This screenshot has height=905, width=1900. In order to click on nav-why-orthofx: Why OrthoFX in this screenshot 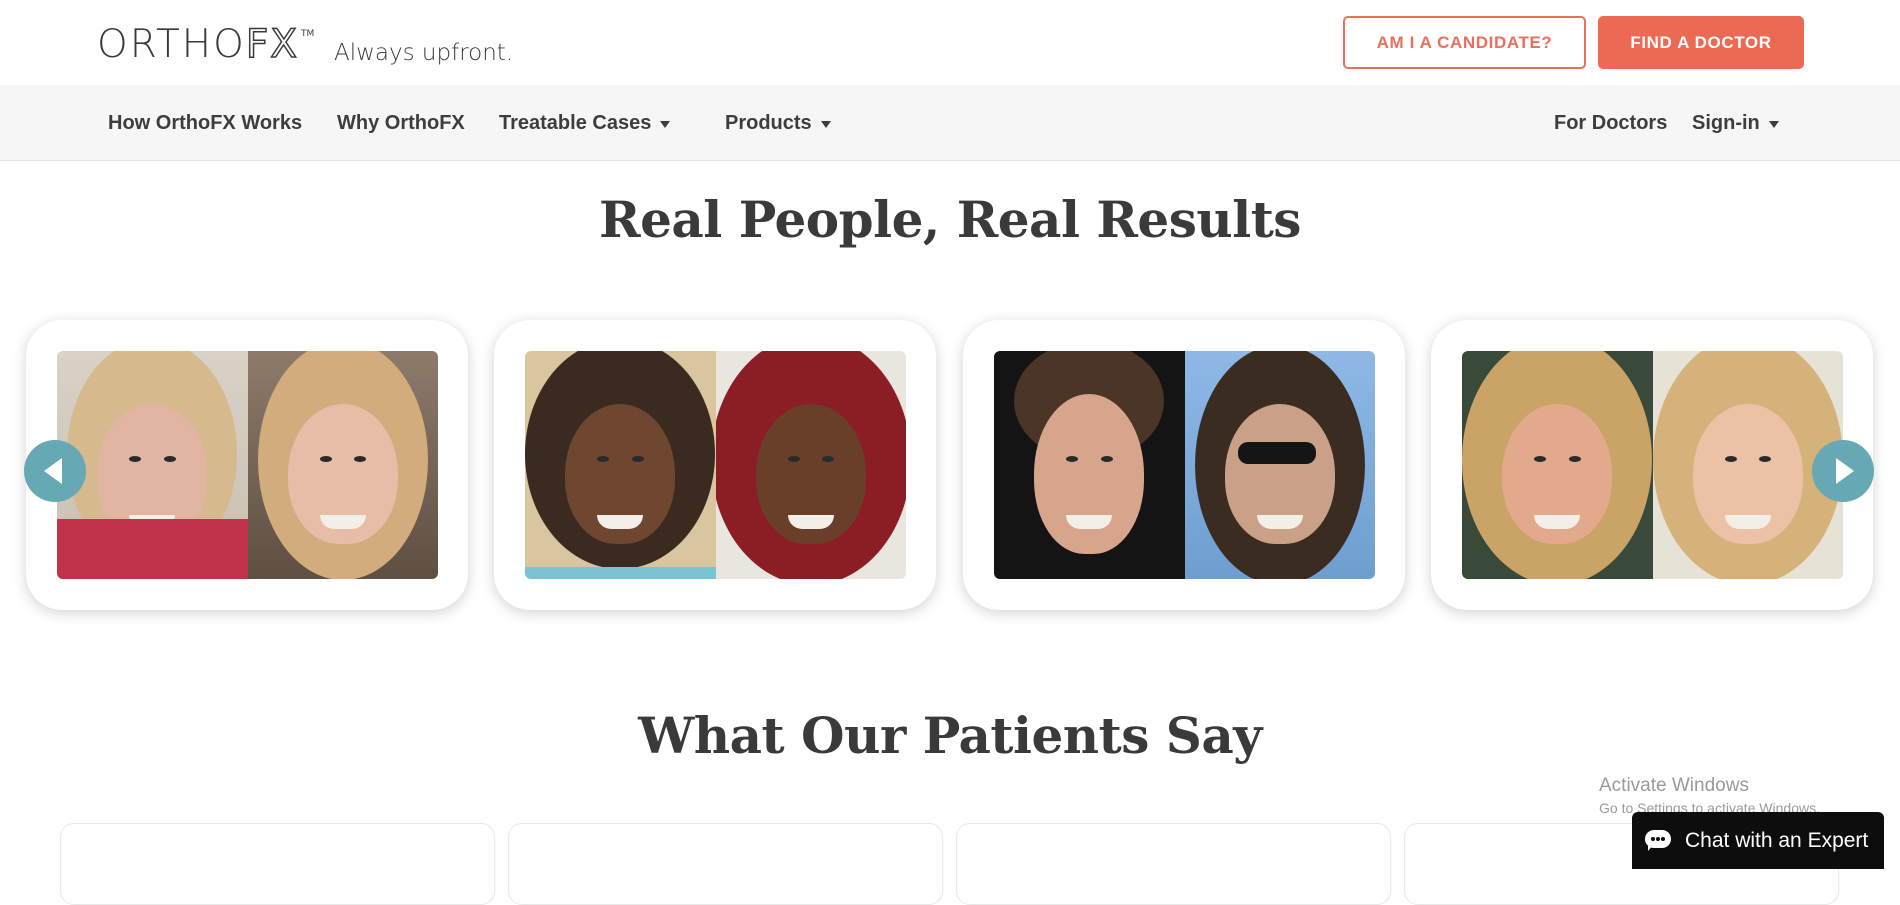, I will do `click(401, 123)`.